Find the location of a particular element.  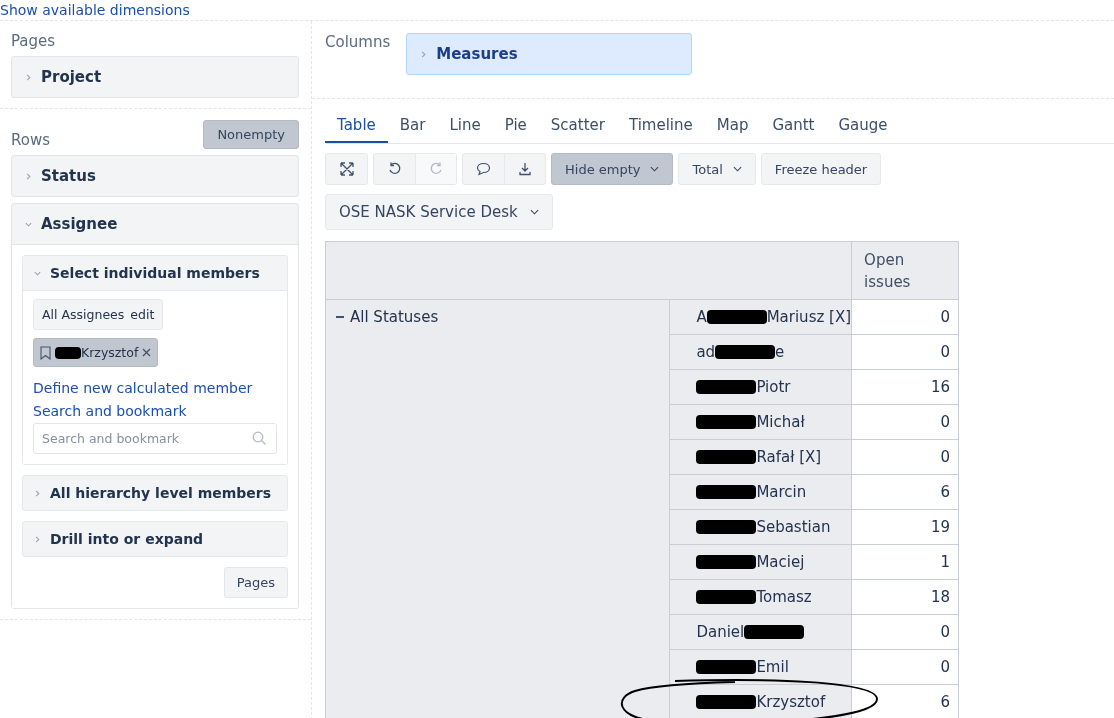

nonempty-button: Nonempty is located at coordinates (251, 134).